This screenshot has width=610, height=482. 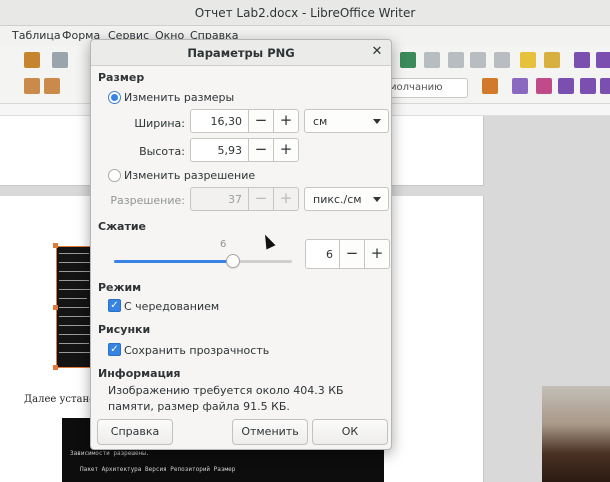 What do you see at coordinates (261, 150) in the screenshot?
I see `height-decrement-button: −` at bounding box center [261, 150].